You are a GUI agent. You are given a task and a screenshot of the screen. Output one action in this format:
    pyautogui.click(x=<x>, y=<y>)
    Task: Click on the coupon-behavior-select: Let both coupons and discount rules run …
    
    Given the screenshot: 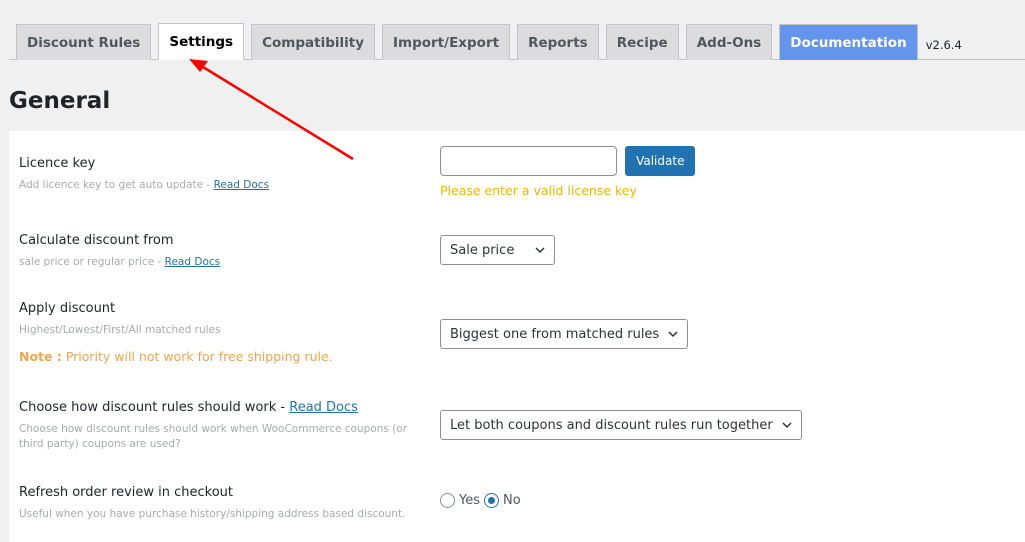 What is the action you would take?
    pyautogui.click(x=621, y=425)
    